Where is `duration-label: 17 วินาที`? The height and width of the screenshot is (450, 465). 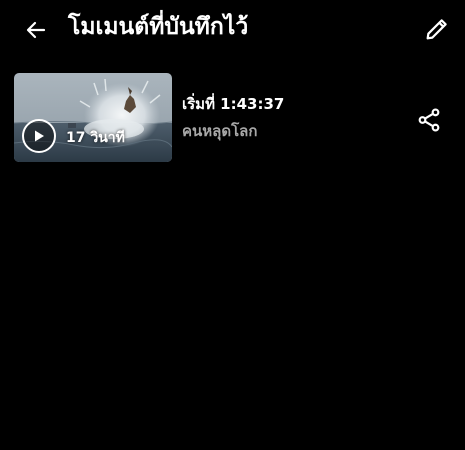 duration-label: 17 วินาที is located at coordinates (95, 138).